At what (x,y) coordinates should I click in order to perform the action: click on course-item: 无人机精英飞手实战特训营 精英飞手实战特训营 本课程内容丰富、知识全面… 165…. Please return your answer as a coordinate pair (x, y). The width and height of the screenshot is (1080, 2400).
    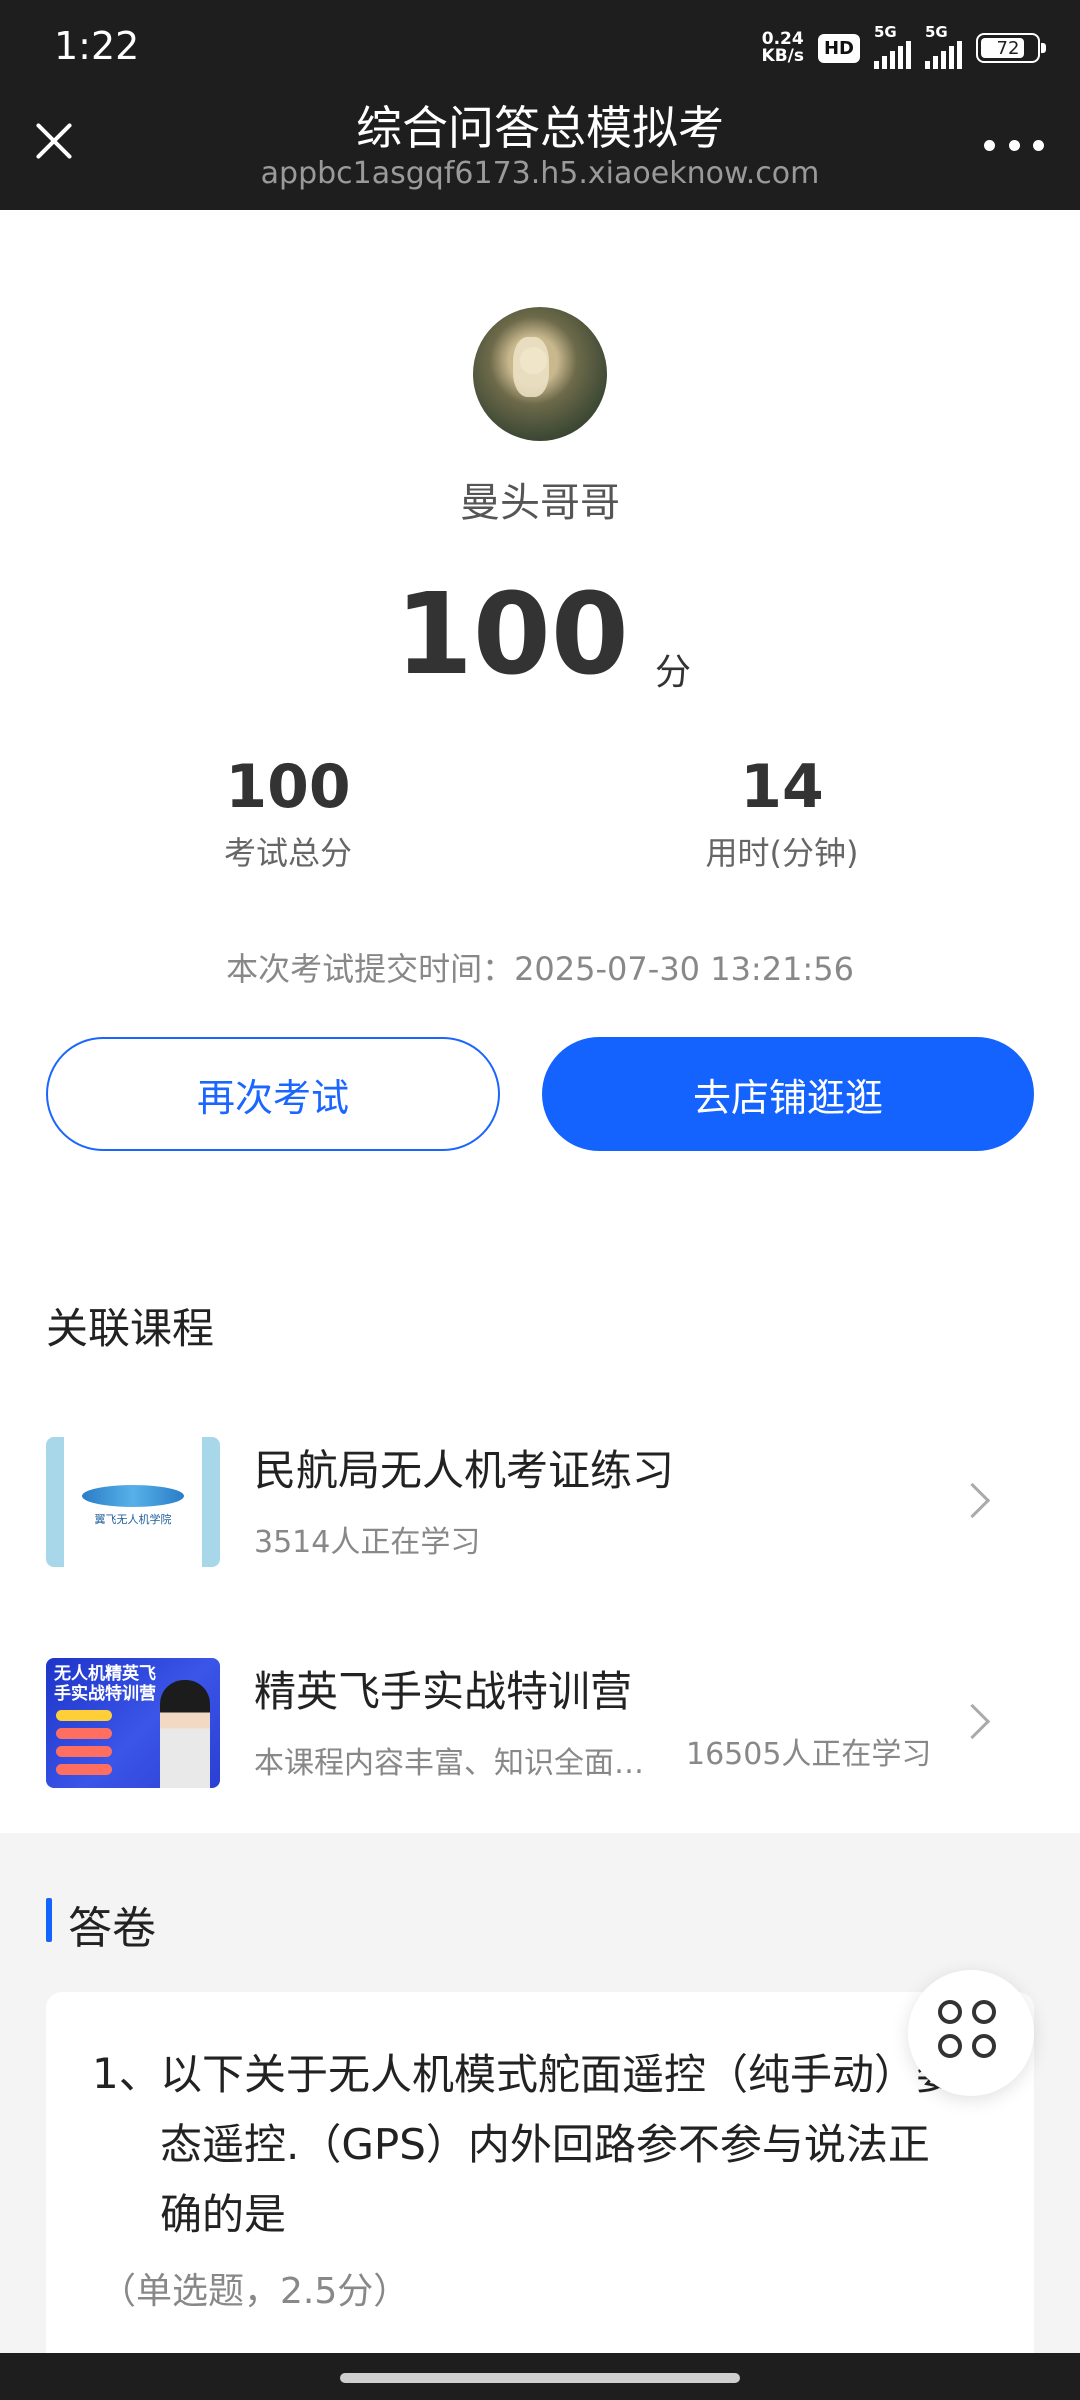
    Looking at the image, I should click on (546, 1723).